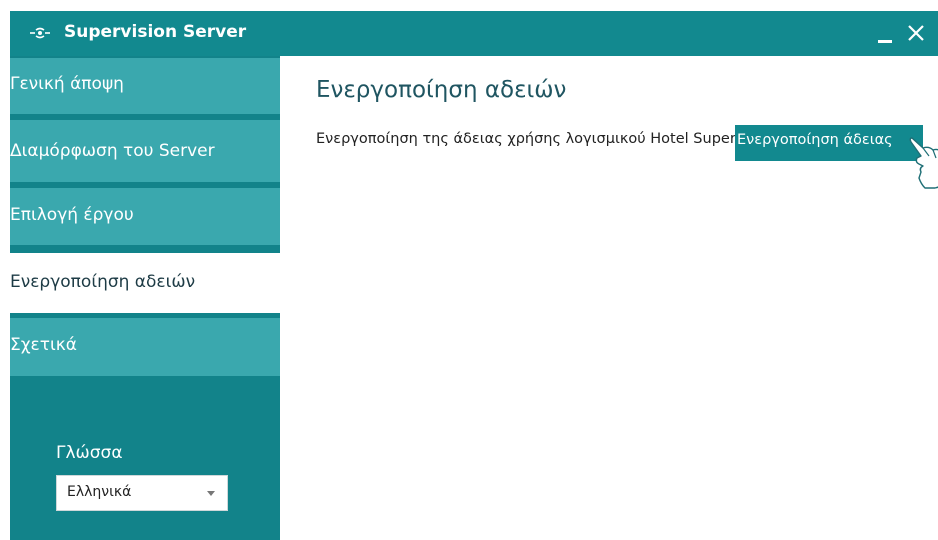  I want to click on sidebar-item-label: Ενεργοποίηση αδειών, so click(103, 282).